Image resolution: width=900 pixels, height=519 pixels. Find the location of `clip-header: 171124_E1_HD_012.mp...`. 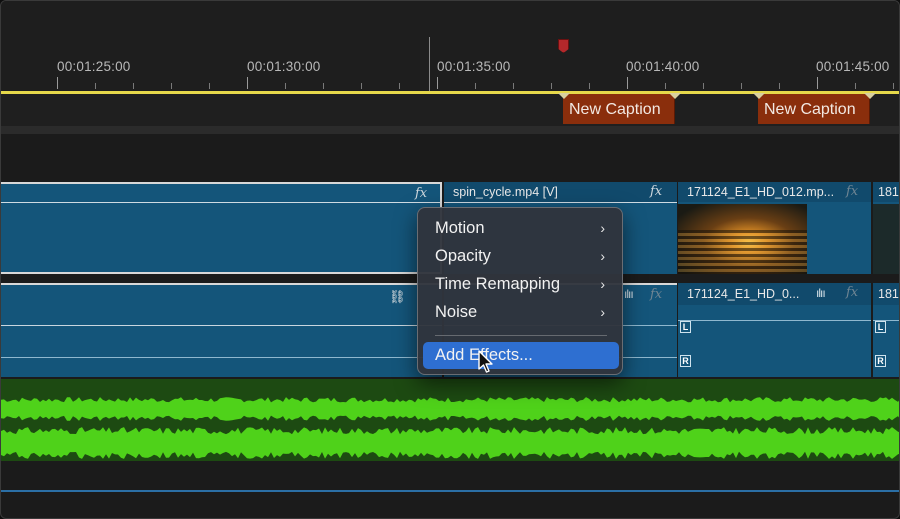

clip-header: 171124_E1_HD_012.mp... is located at coordinates (774, 192).